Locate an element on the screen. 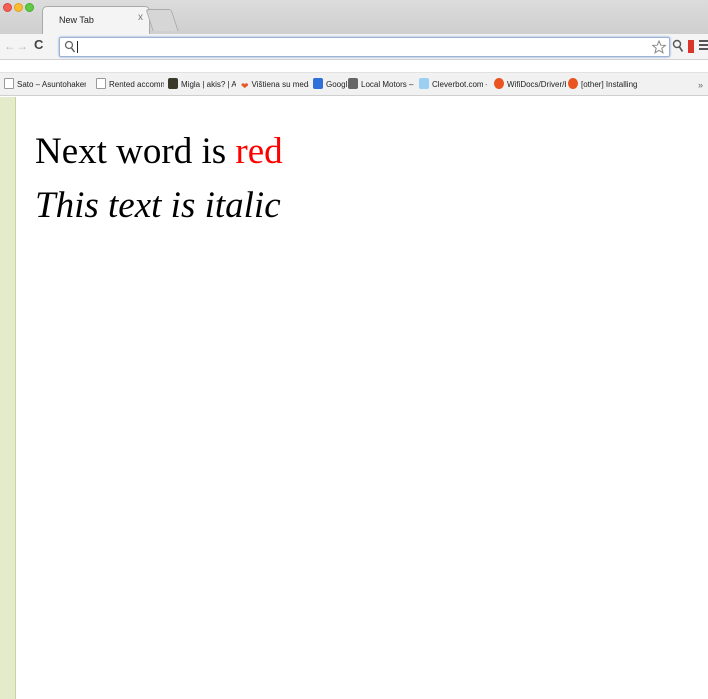 This screenshot has height=699, width=708. search-extension-icon is located at coordinates (678, 46).